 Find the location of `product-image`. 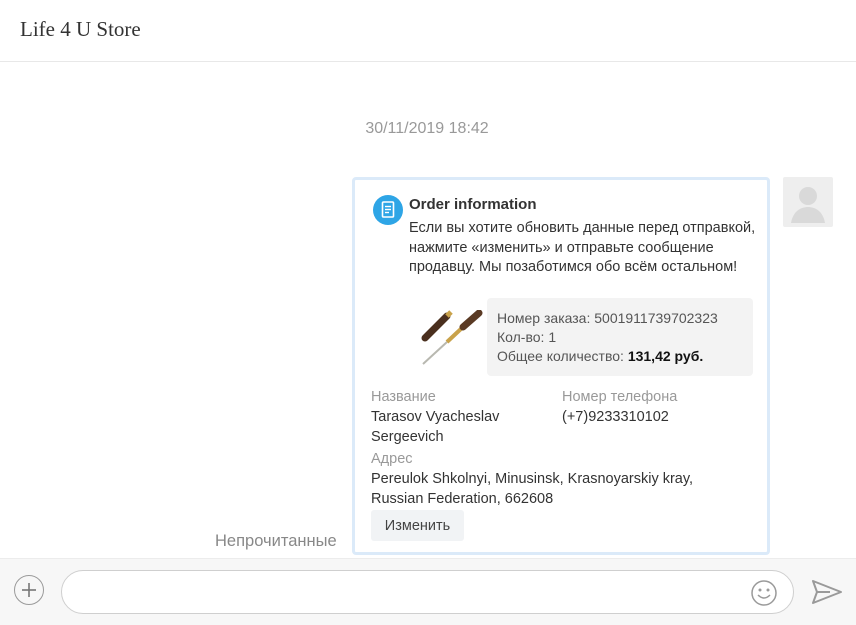

product-image is located at coordinates (451, 338).